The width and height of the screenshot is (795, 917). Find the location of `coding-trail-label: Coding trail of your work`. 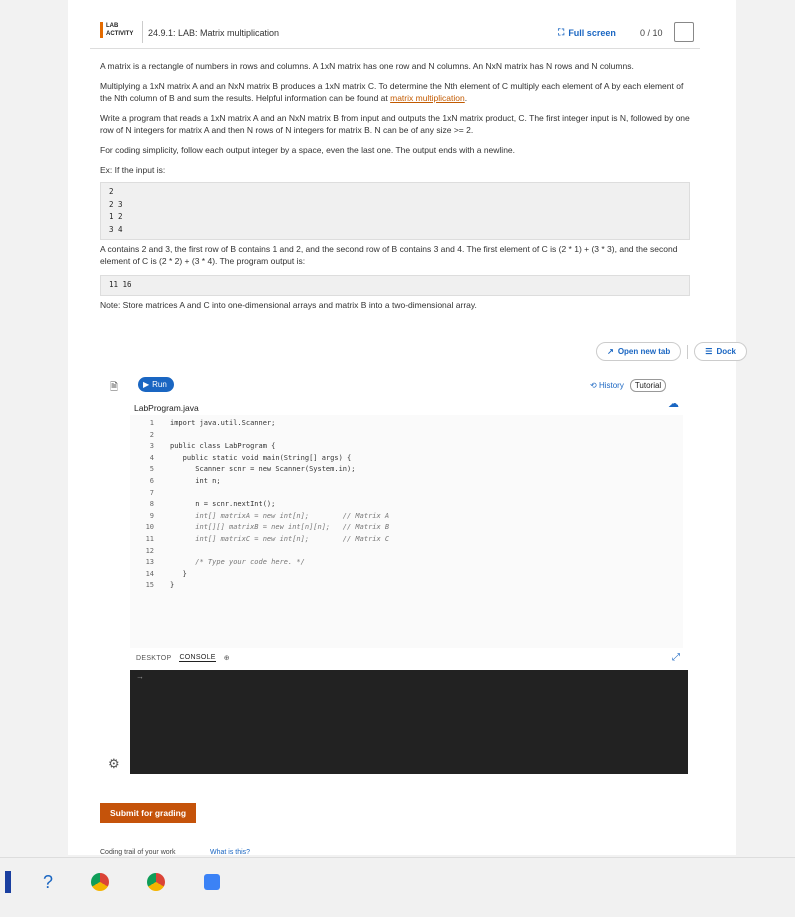

coding-trail-label: Coding trail of your work is located at coordinates (138, 852).